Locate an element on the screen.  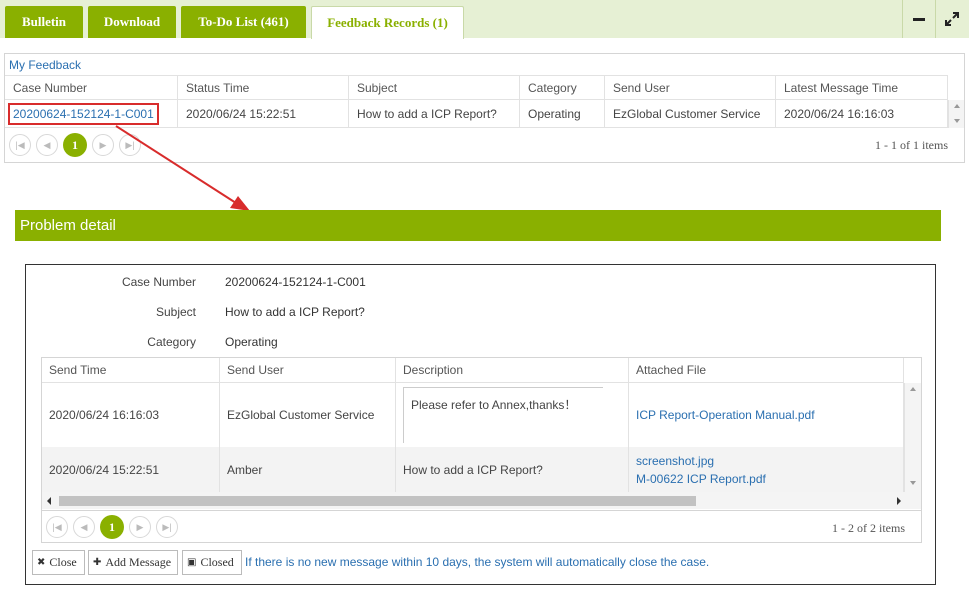
message-vertical-scrollbar is located at coordinates (912, 437).